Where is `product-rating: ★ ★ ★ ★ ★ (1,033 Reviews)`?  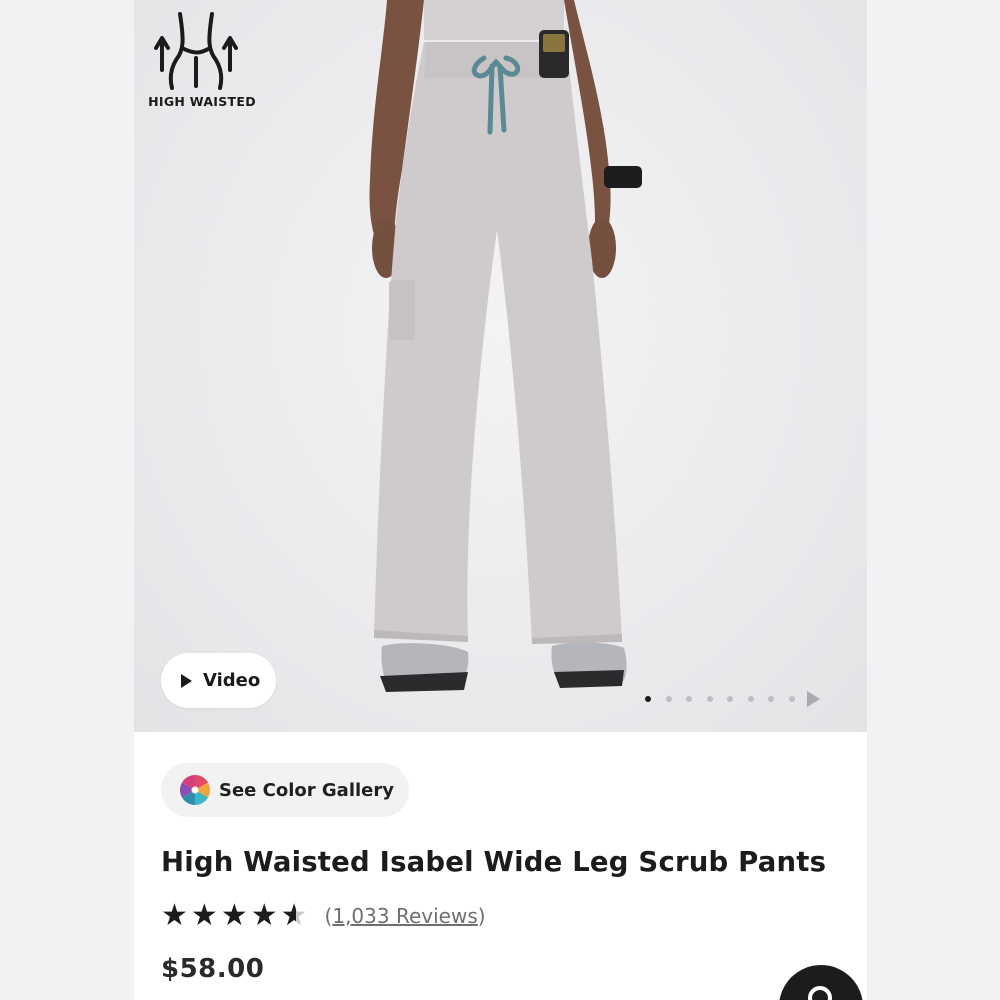
product-rating: ★ ★ ★ ★ ★ (1,033 Reviews) is located at coordinates (323, 916).